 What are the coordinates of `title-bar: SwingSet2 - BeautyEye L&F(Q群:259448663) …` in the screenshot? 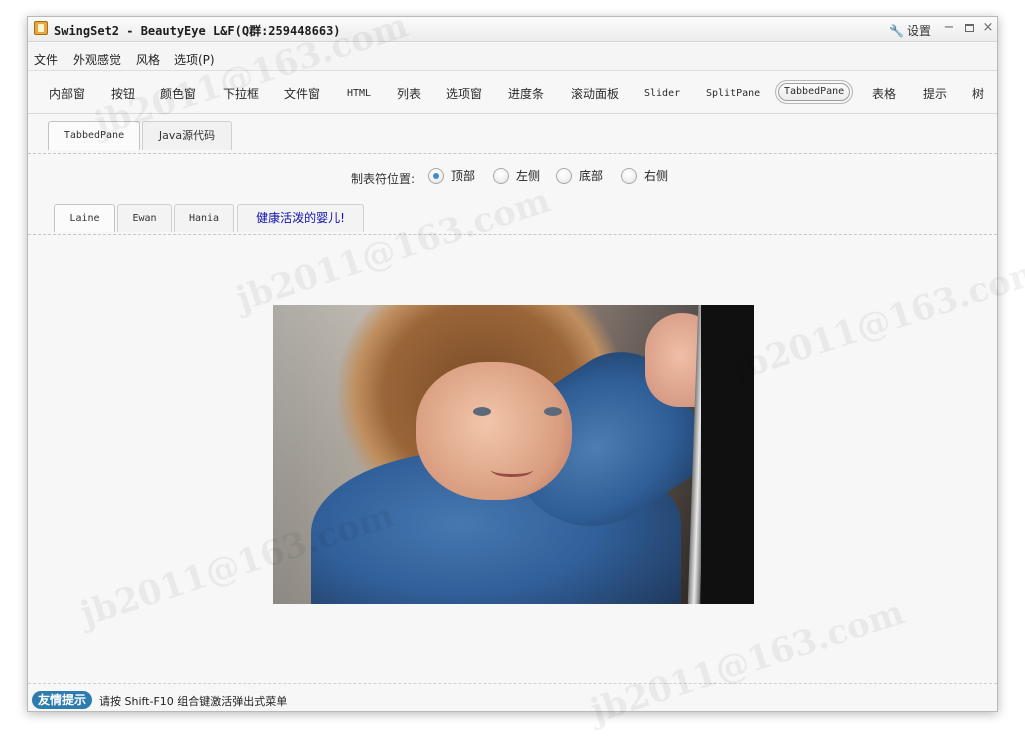 It's located at (512, 29).